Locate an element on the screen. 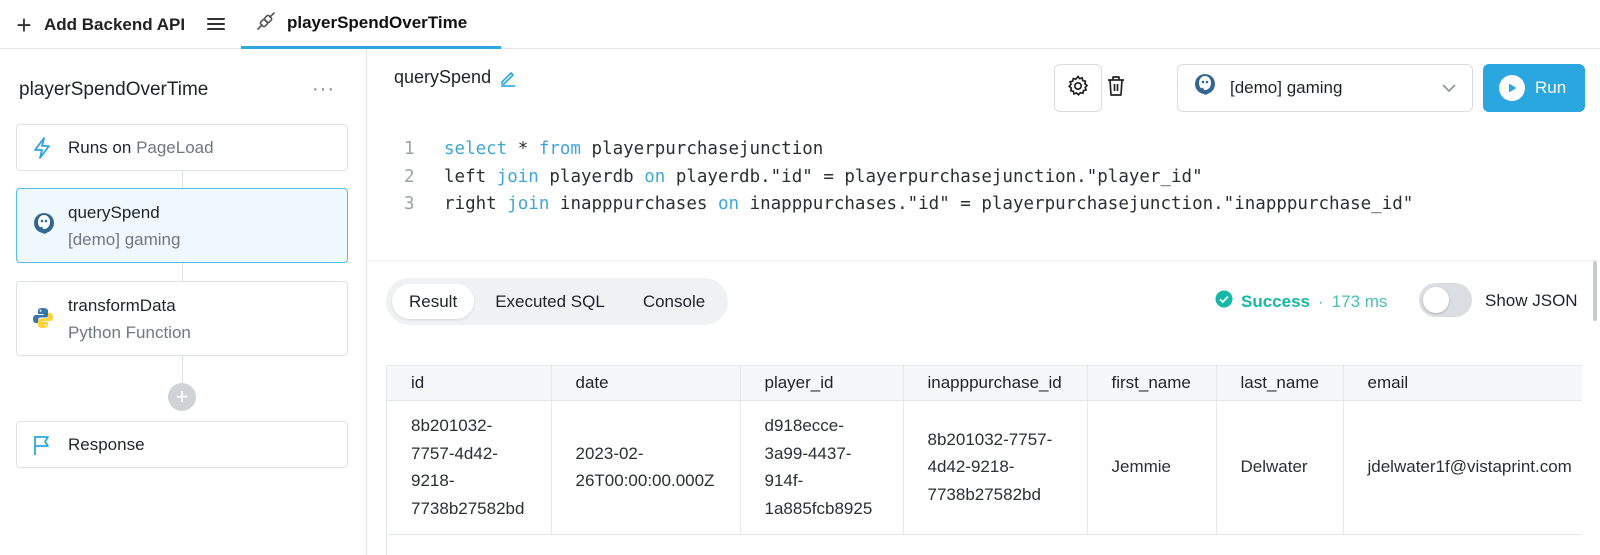  chevron-down-icon is located at coordinates (1449, 90).